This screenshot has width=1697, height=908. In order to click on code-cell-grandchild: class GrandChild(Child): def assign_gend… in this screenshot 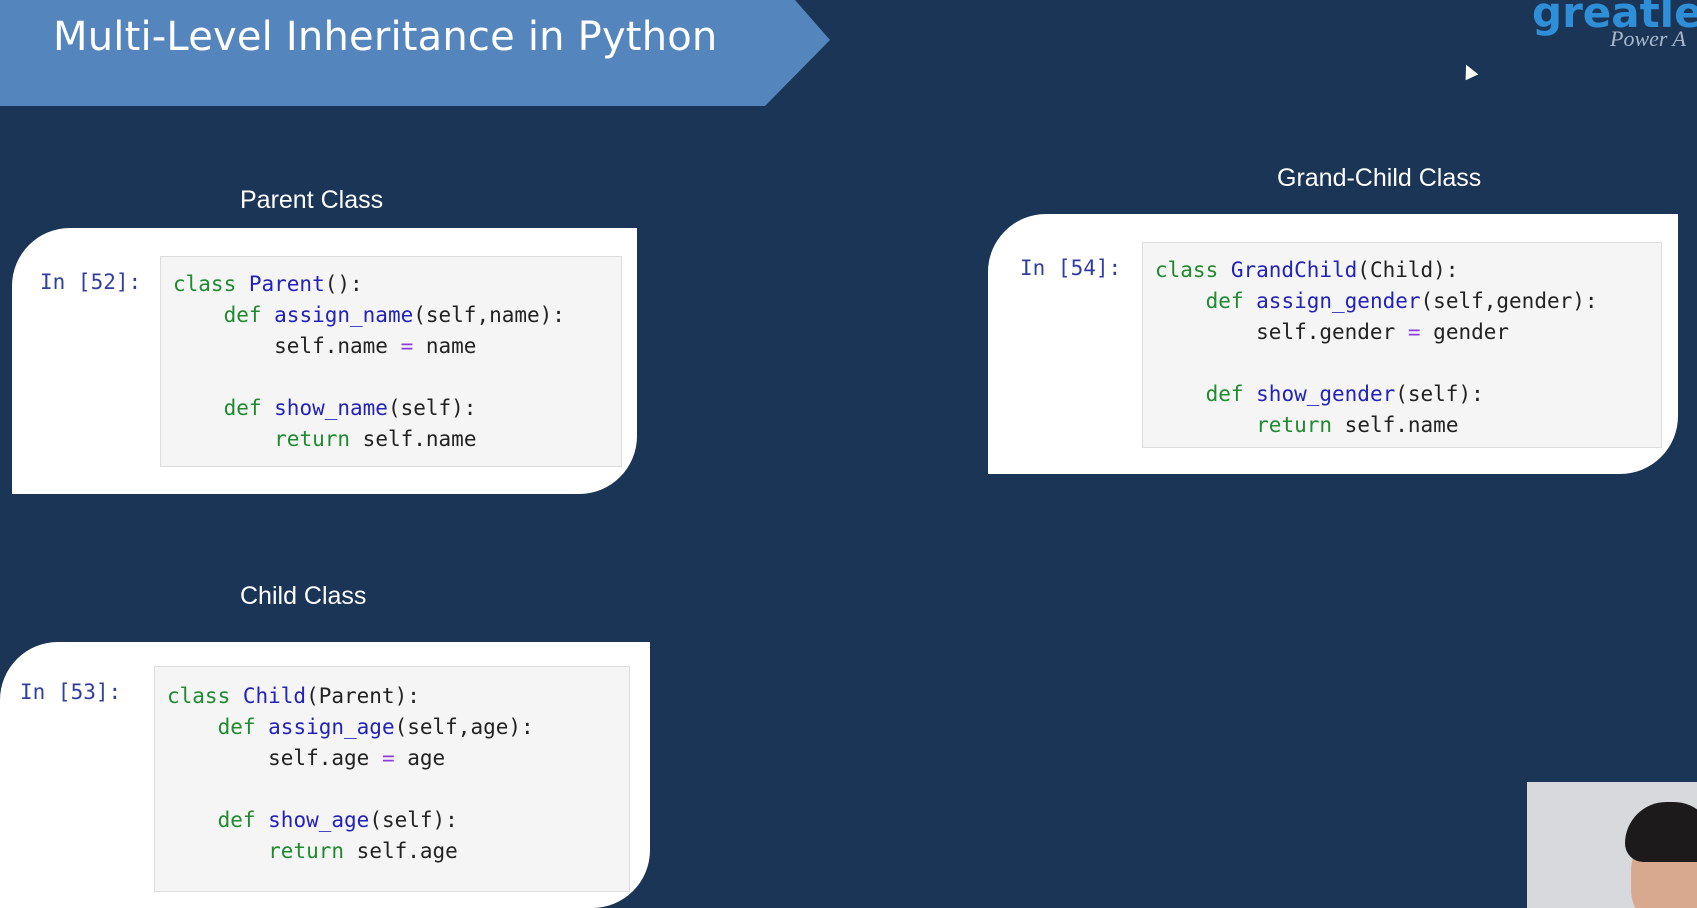, I will do `click(1402, 345)`.